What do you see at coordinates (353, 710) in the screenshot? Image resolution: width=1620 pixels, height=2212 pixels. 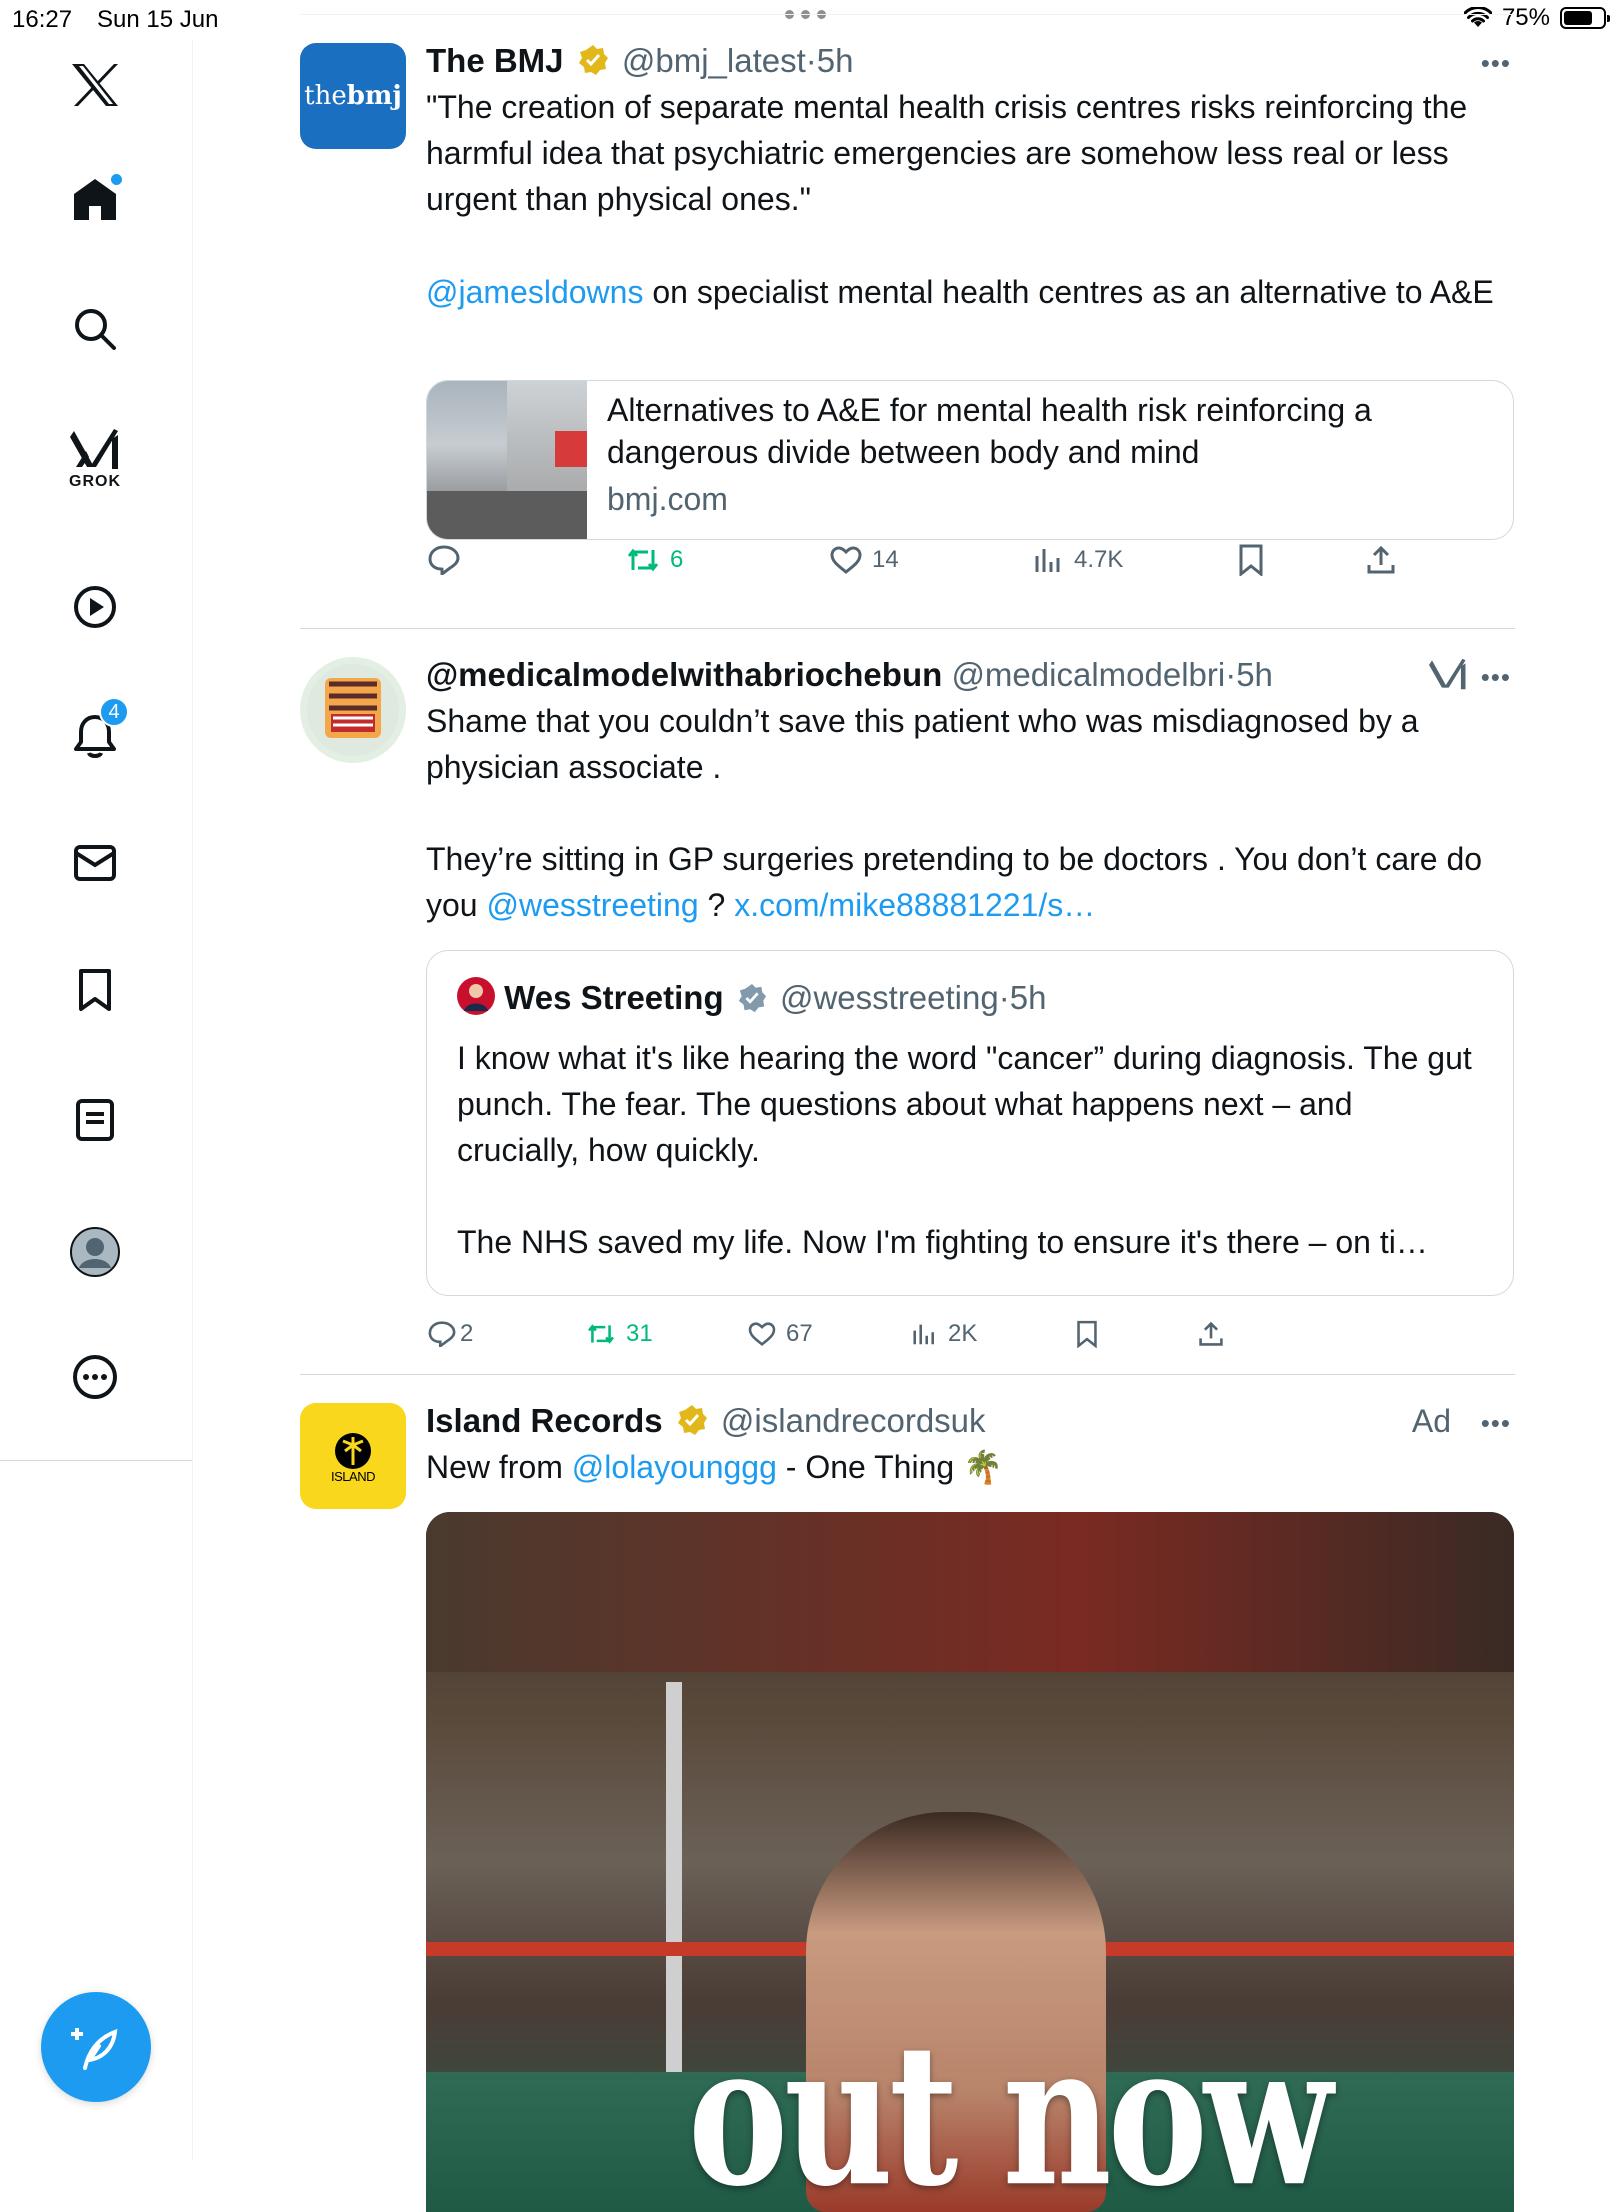 I see `avatar-medicalmodel` at bounding box center [353, 710].